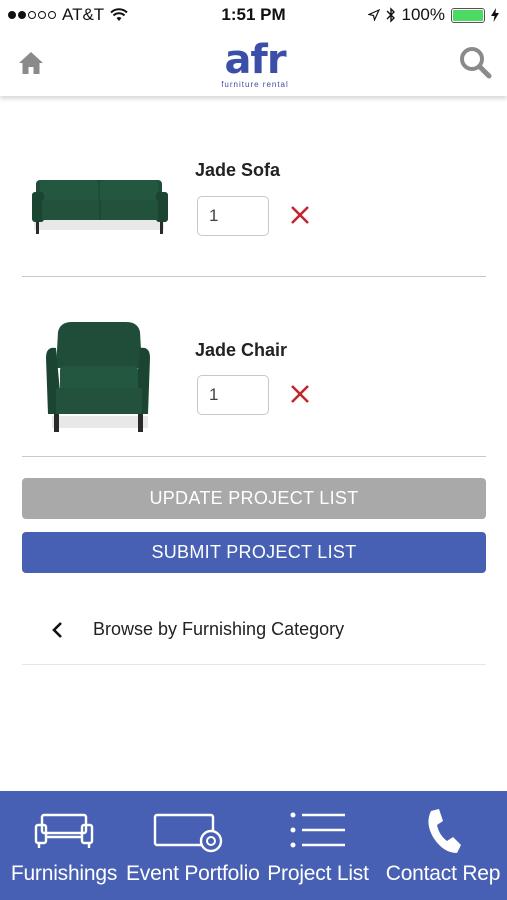 This screenshot has width=507, height=900. I want to click on sofa-image, so click(100, 207).